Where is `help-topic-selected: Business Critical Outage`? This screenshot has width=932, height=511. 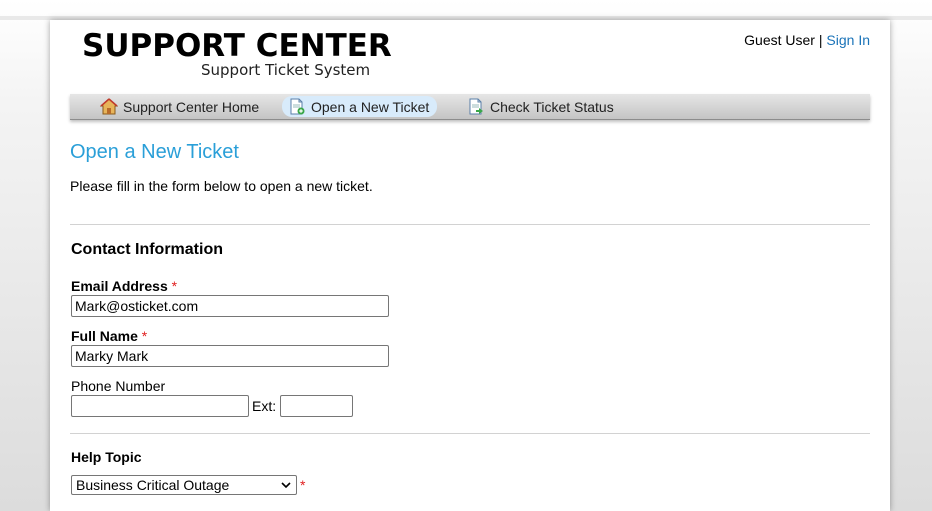 help-topic-selected: Business Critical Outage is located at coordinates (153, 485).